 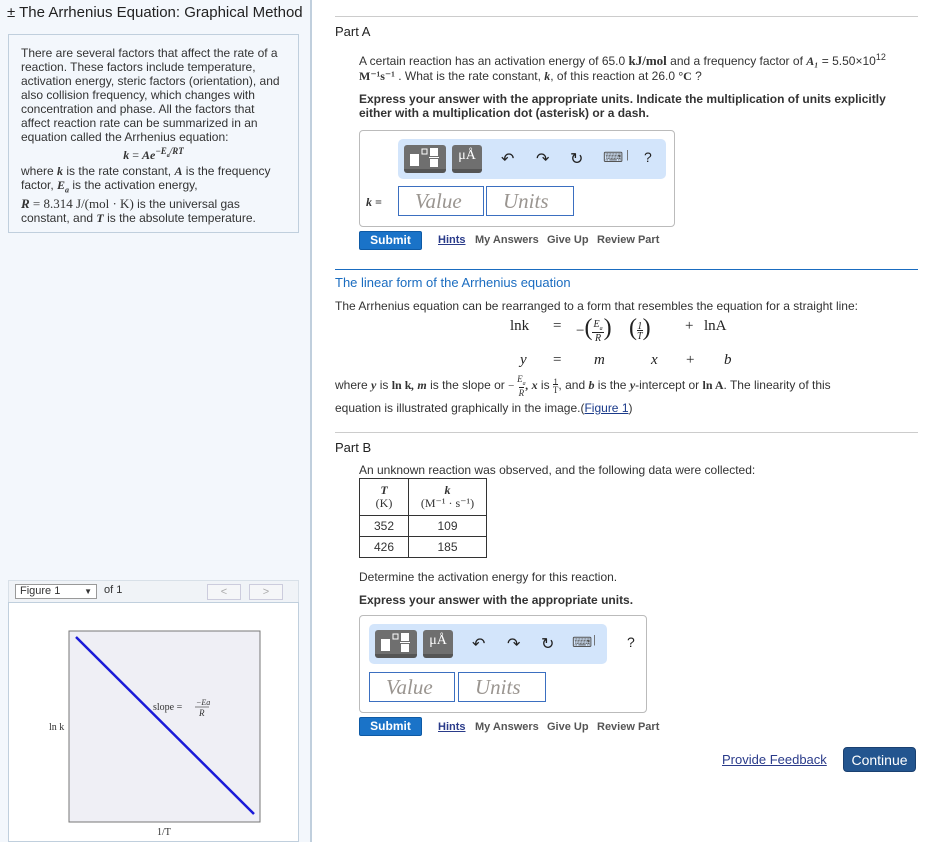 What do you see at coordinates (626, 269) in the screenshot?
I see `section-divider` at bounding box center [626, 269].